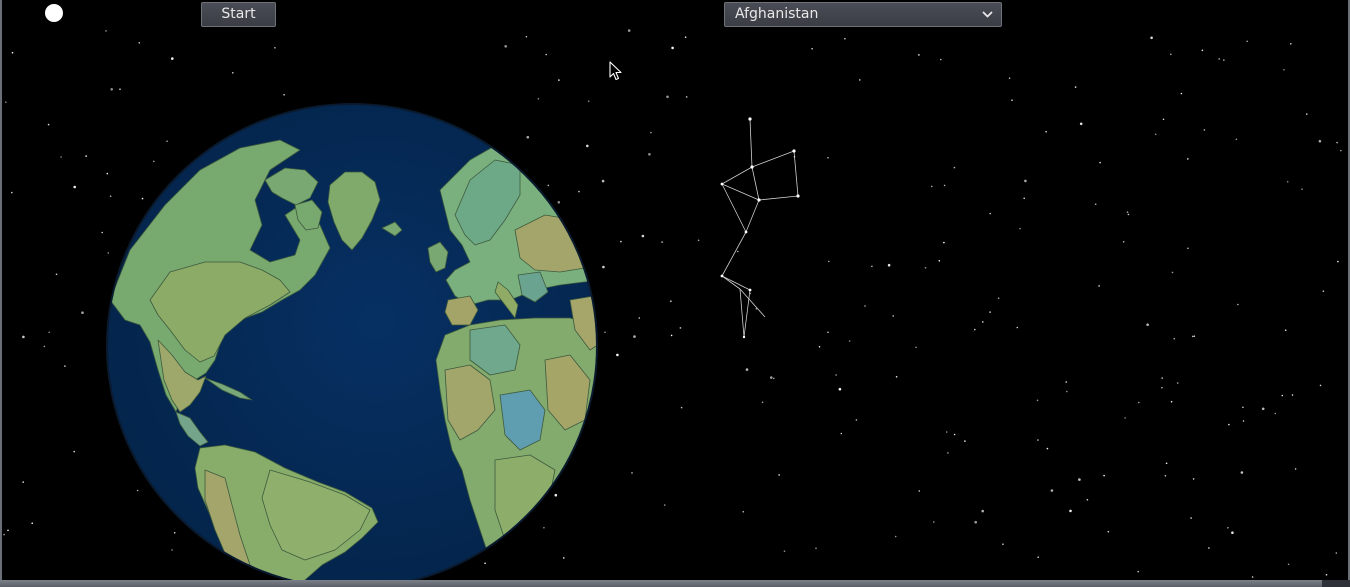  Describe the element at coordinates (987, 14) in the screenshot. I see `chevron-down-icon` at that location.